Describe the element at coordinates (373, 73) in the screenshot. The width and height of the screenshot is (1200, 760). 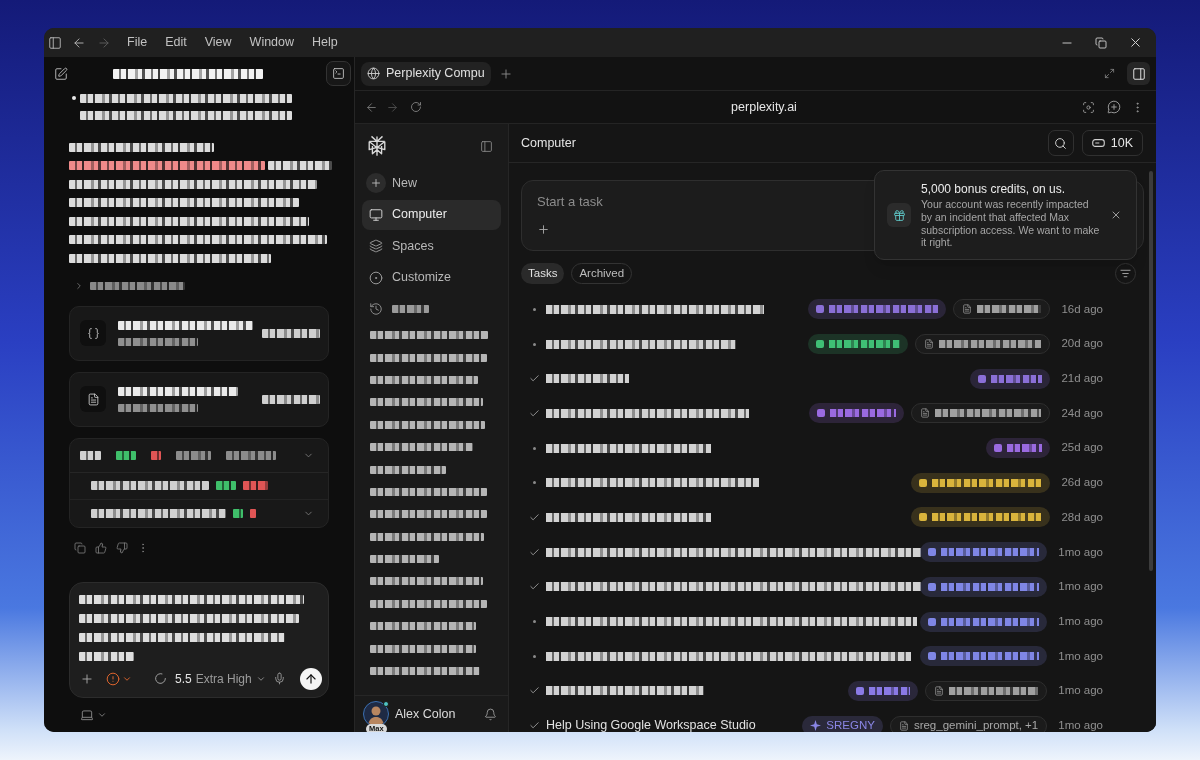
I see `globe-icon` at that location.